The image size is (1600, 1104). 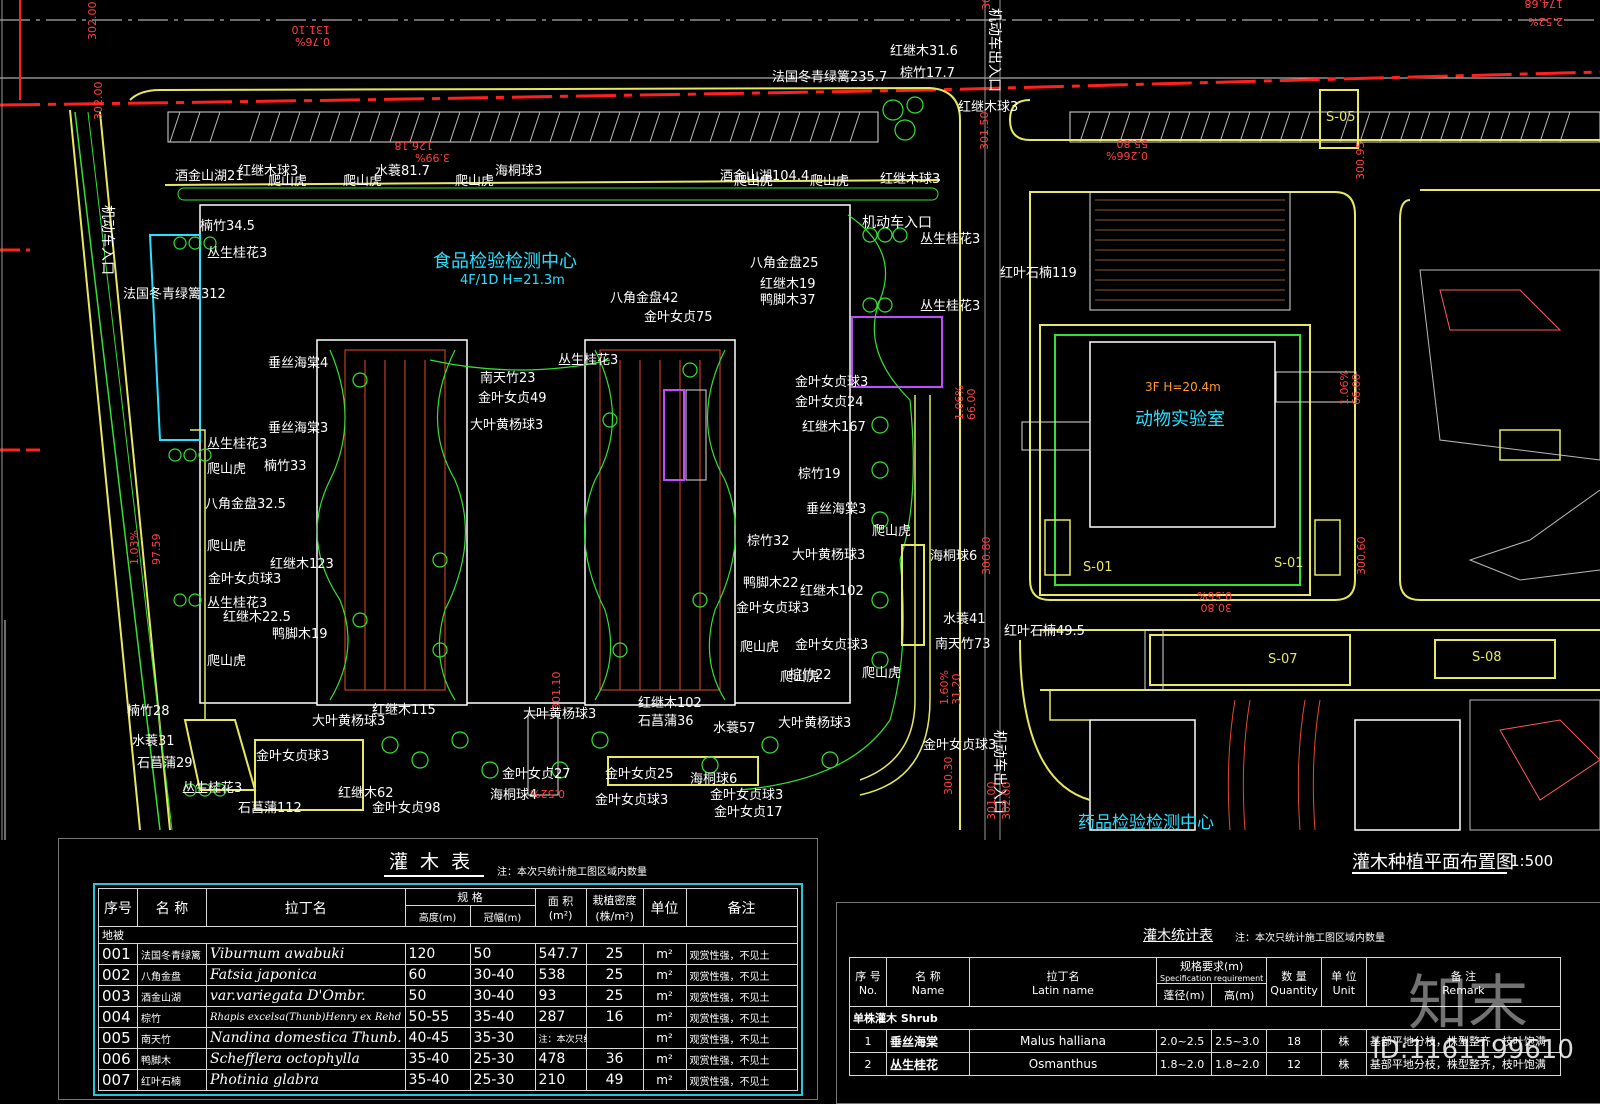 I want to click on plant-label: 红继木球3, so click(x=910, y=179).